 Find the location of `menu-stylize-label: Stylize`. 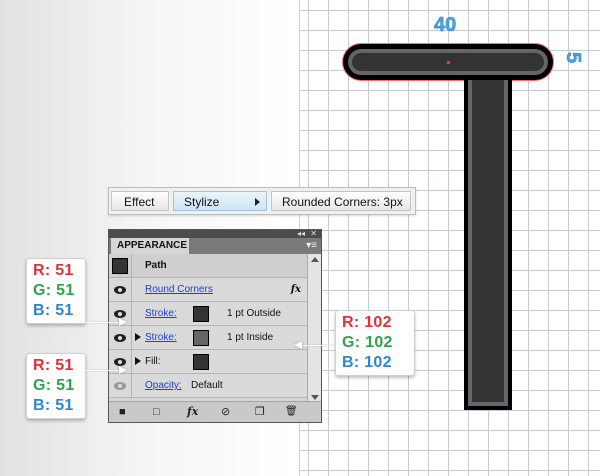

menu-stylize-label: Stylize is located at coordinates (202, 202).